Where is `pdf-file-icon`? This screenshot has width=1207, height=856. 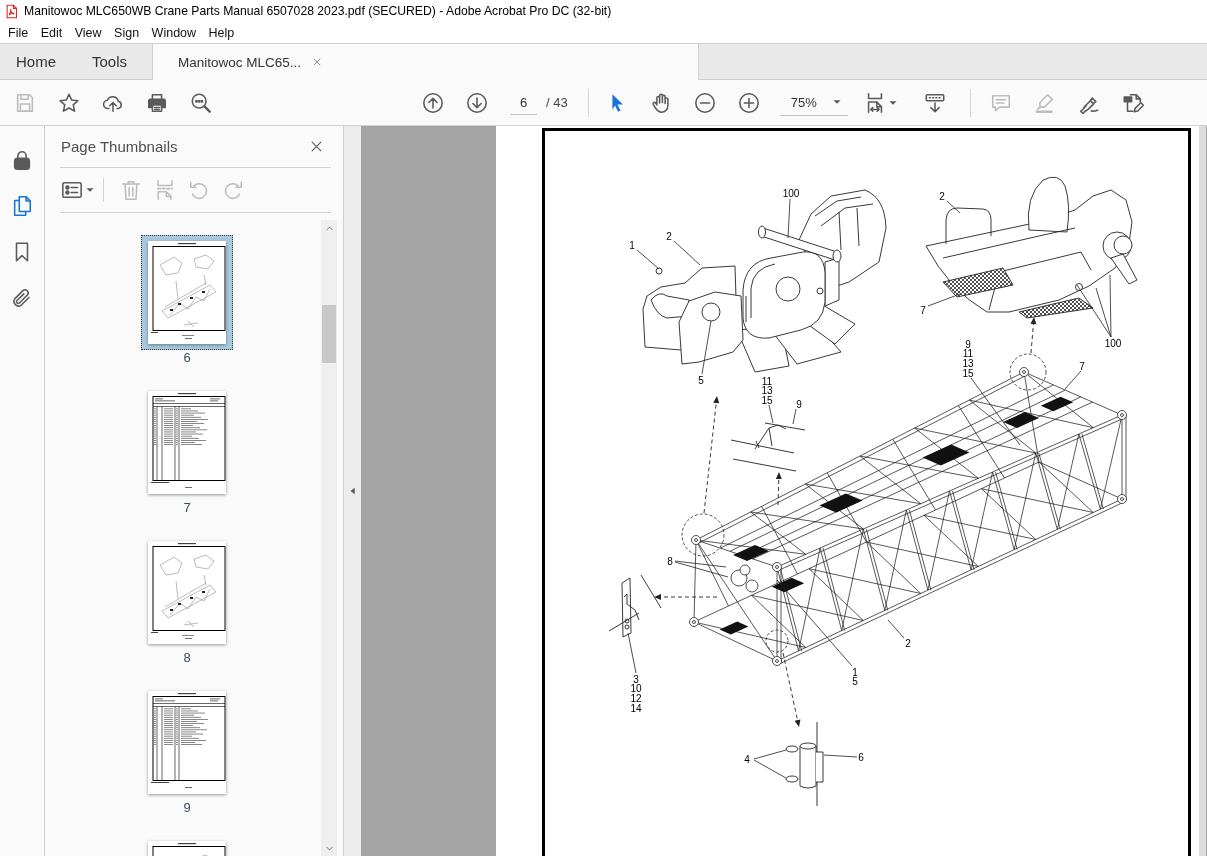 pdf-file-icon is located at coordinates (11, 11).